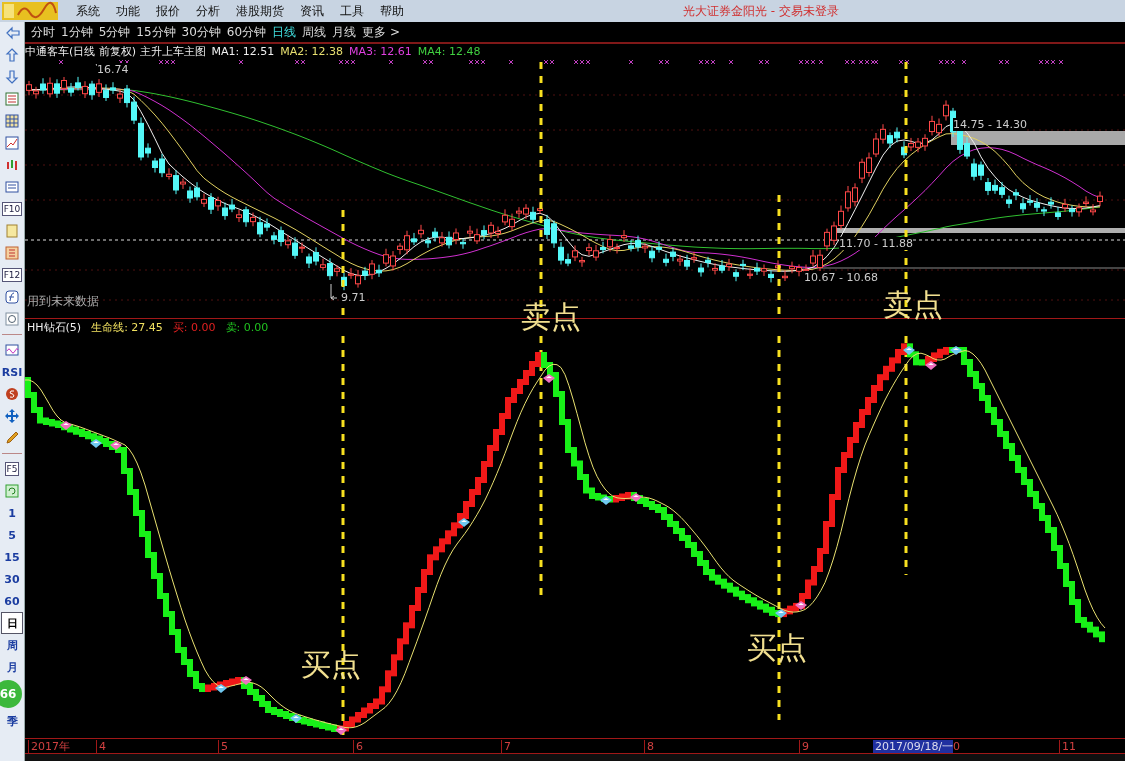  Describe the element at coordinates (247, 327) in the screenshot. I see `indicator-value: 卖: 0.00` at that location.